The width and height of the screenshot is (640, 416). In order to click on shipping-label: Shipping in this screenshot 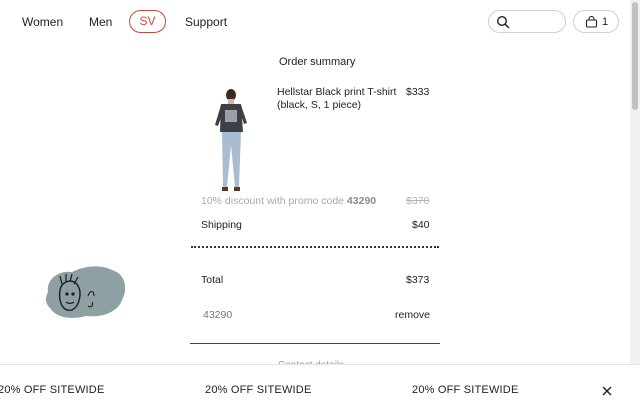, I will do `click(221, 225)`.